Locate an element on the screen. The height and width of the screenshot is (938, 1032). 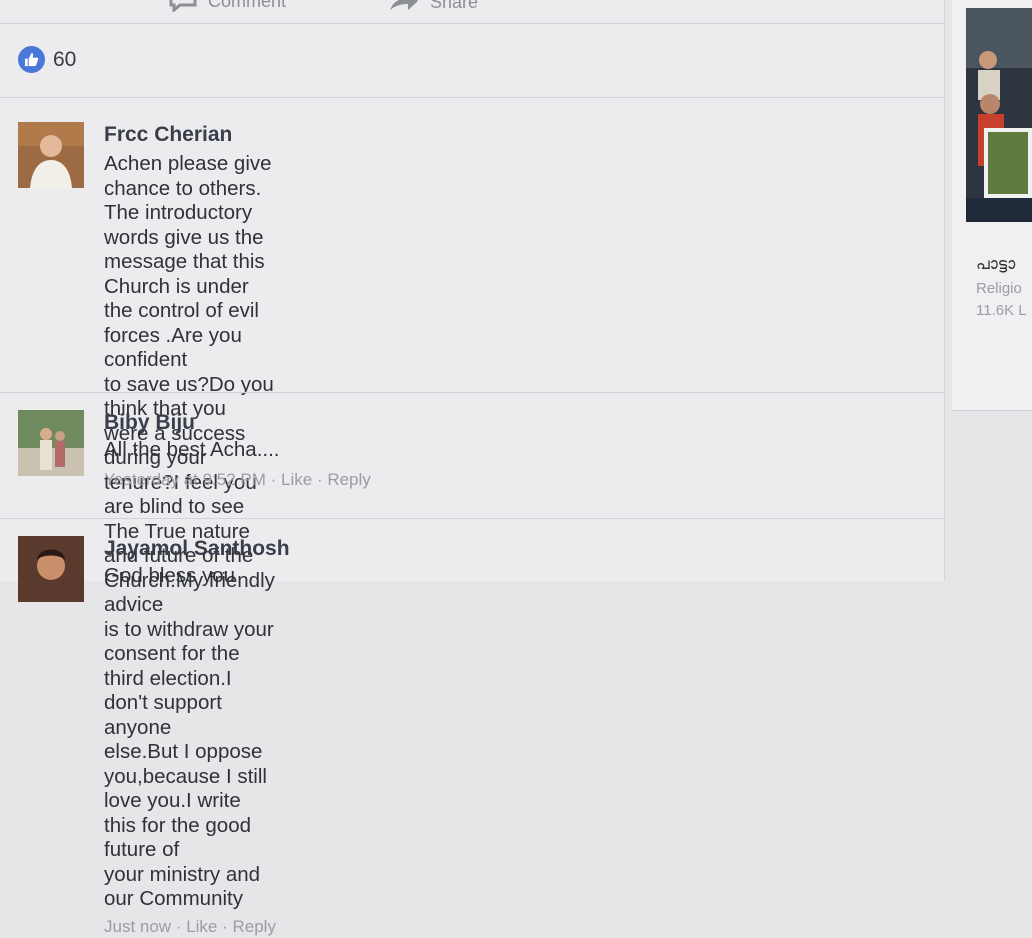
comment-timestamp: Yesterday at 9:52 PM is located at coordinates (185, 479).